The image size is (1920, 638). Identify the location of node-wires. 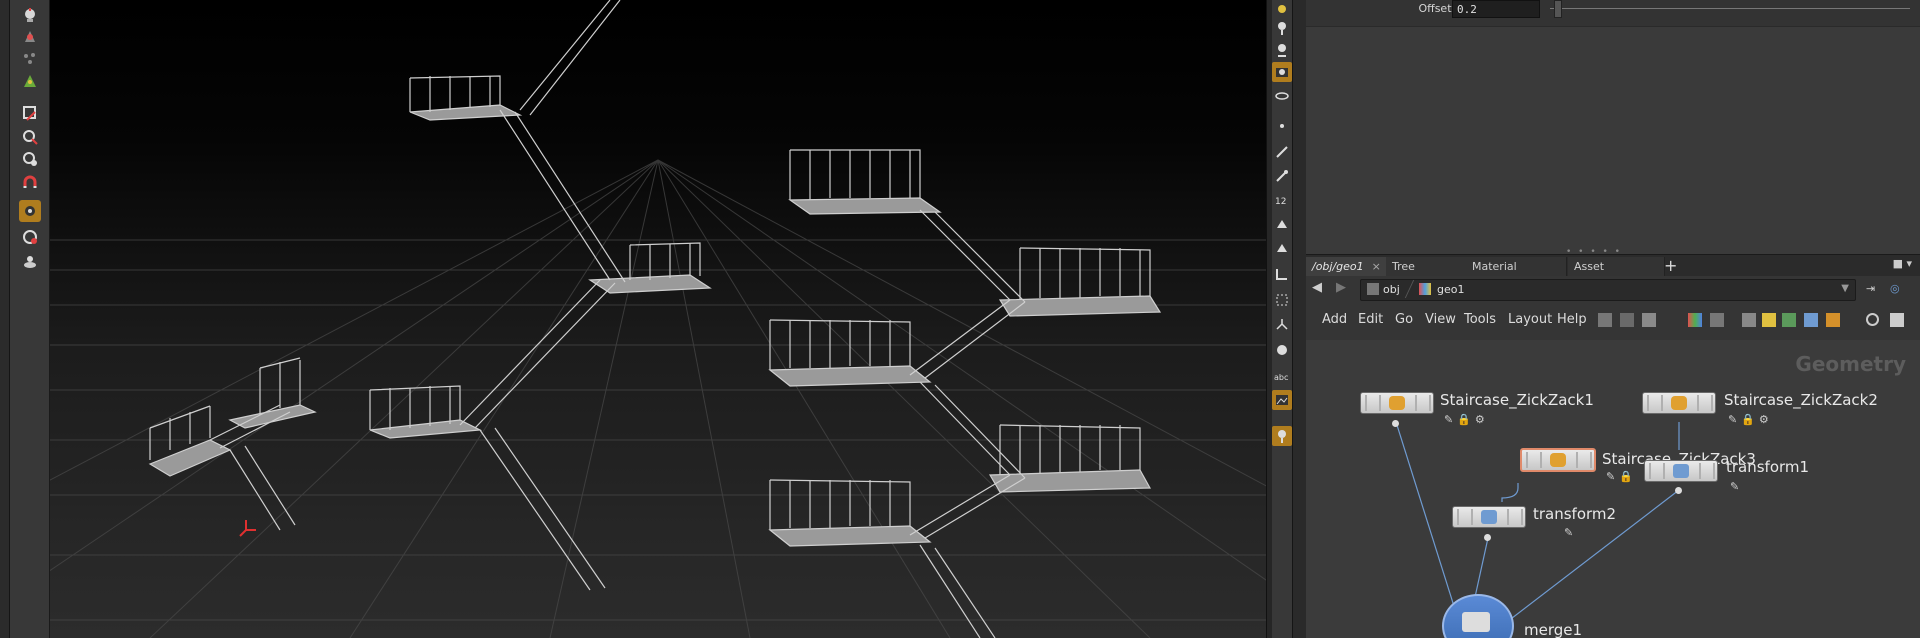
(1537, 529).